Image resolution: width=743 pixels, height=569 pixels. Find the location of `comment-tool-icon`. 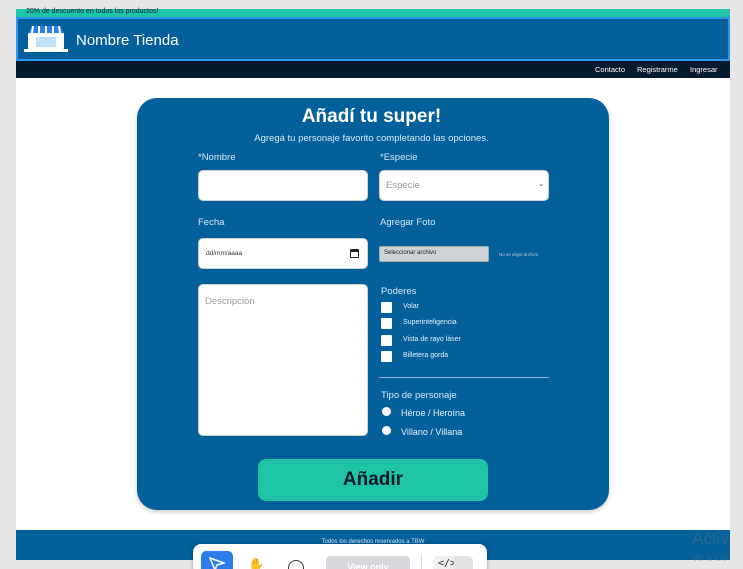

comment-tool-icon is located at coordinates (296, 564).